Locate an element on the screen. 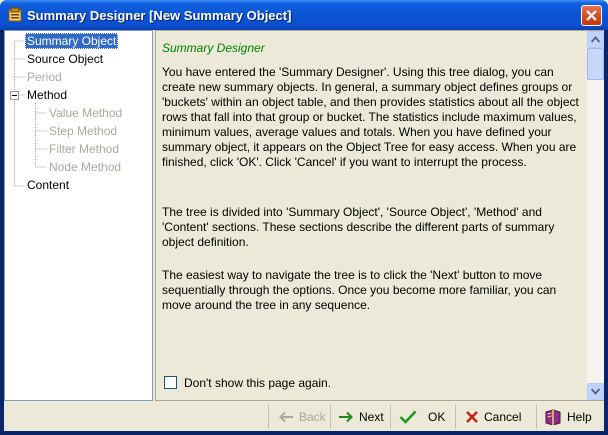 This screenshot has width=608, height=435. page-title: Summary Designer is located at coordinates (213, 48).